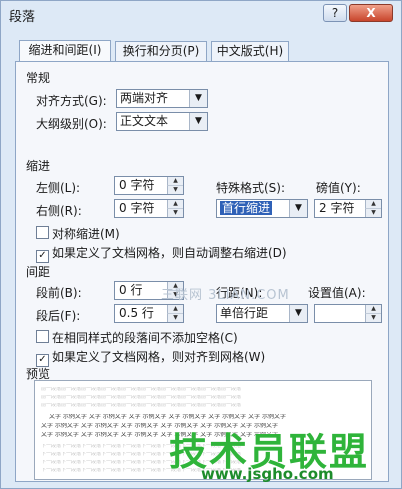 This screenshot has width=402, height=489. I want to click on general-section-label: 常规, so click(38, 78).